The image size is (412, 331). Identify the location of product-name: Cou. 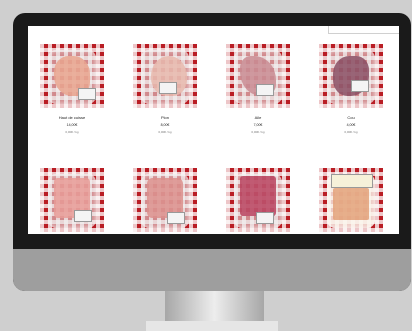
(351, 117).